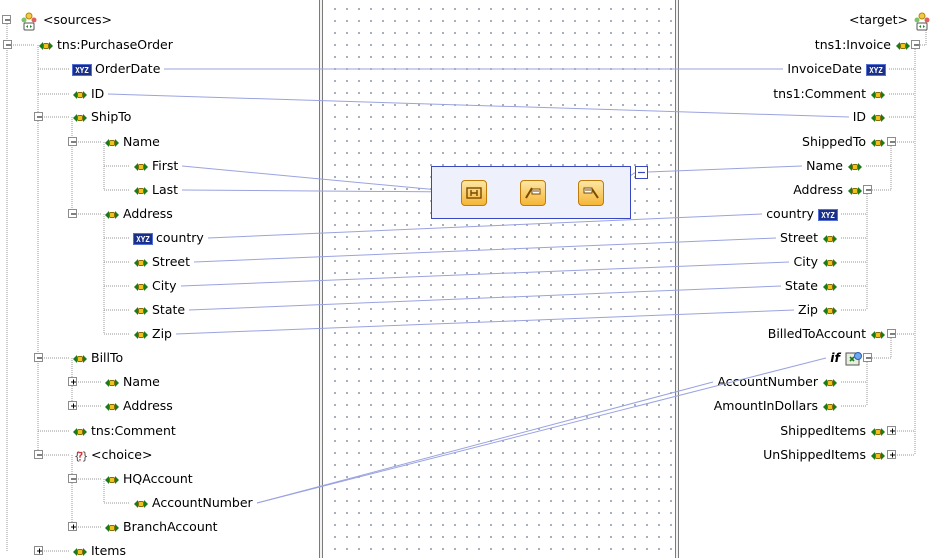  I want to click on target-node-label: ID, so click(859, 116).